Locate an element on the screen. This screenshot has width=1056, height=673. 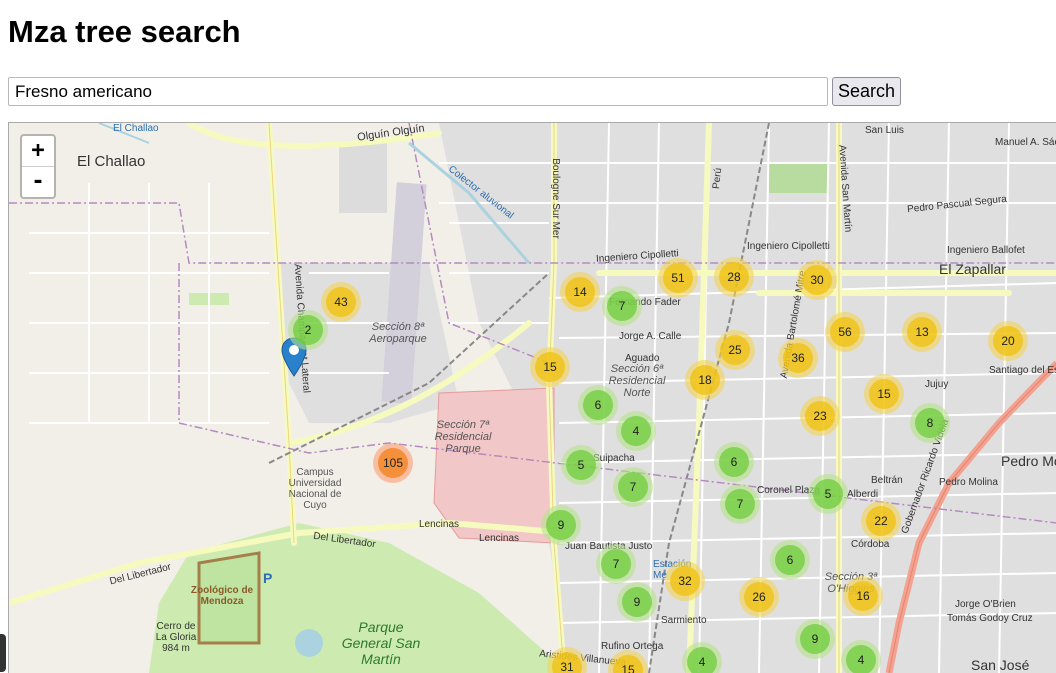
marker-cluster: 51 is located at coordinates (678, 278).